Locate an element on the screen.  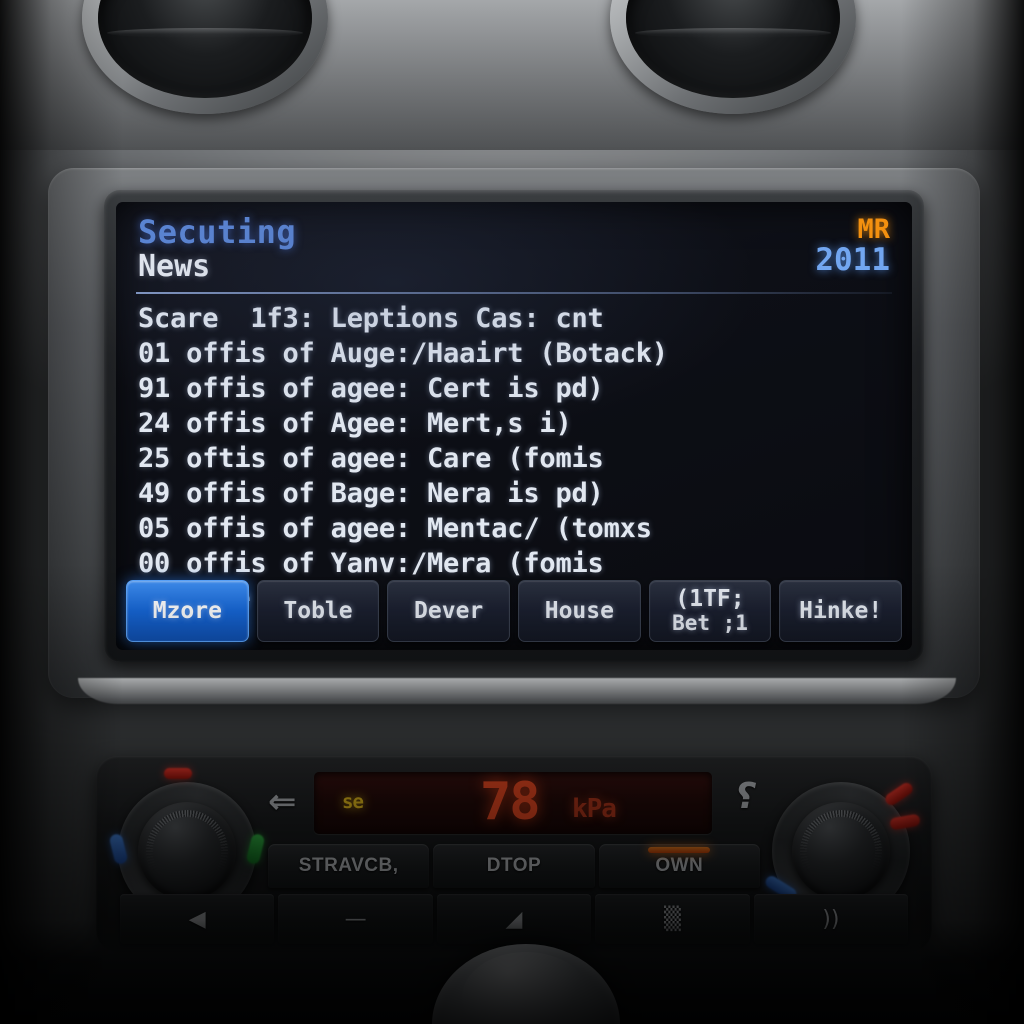
softkey-house: House is located at coordinates (579, 611).